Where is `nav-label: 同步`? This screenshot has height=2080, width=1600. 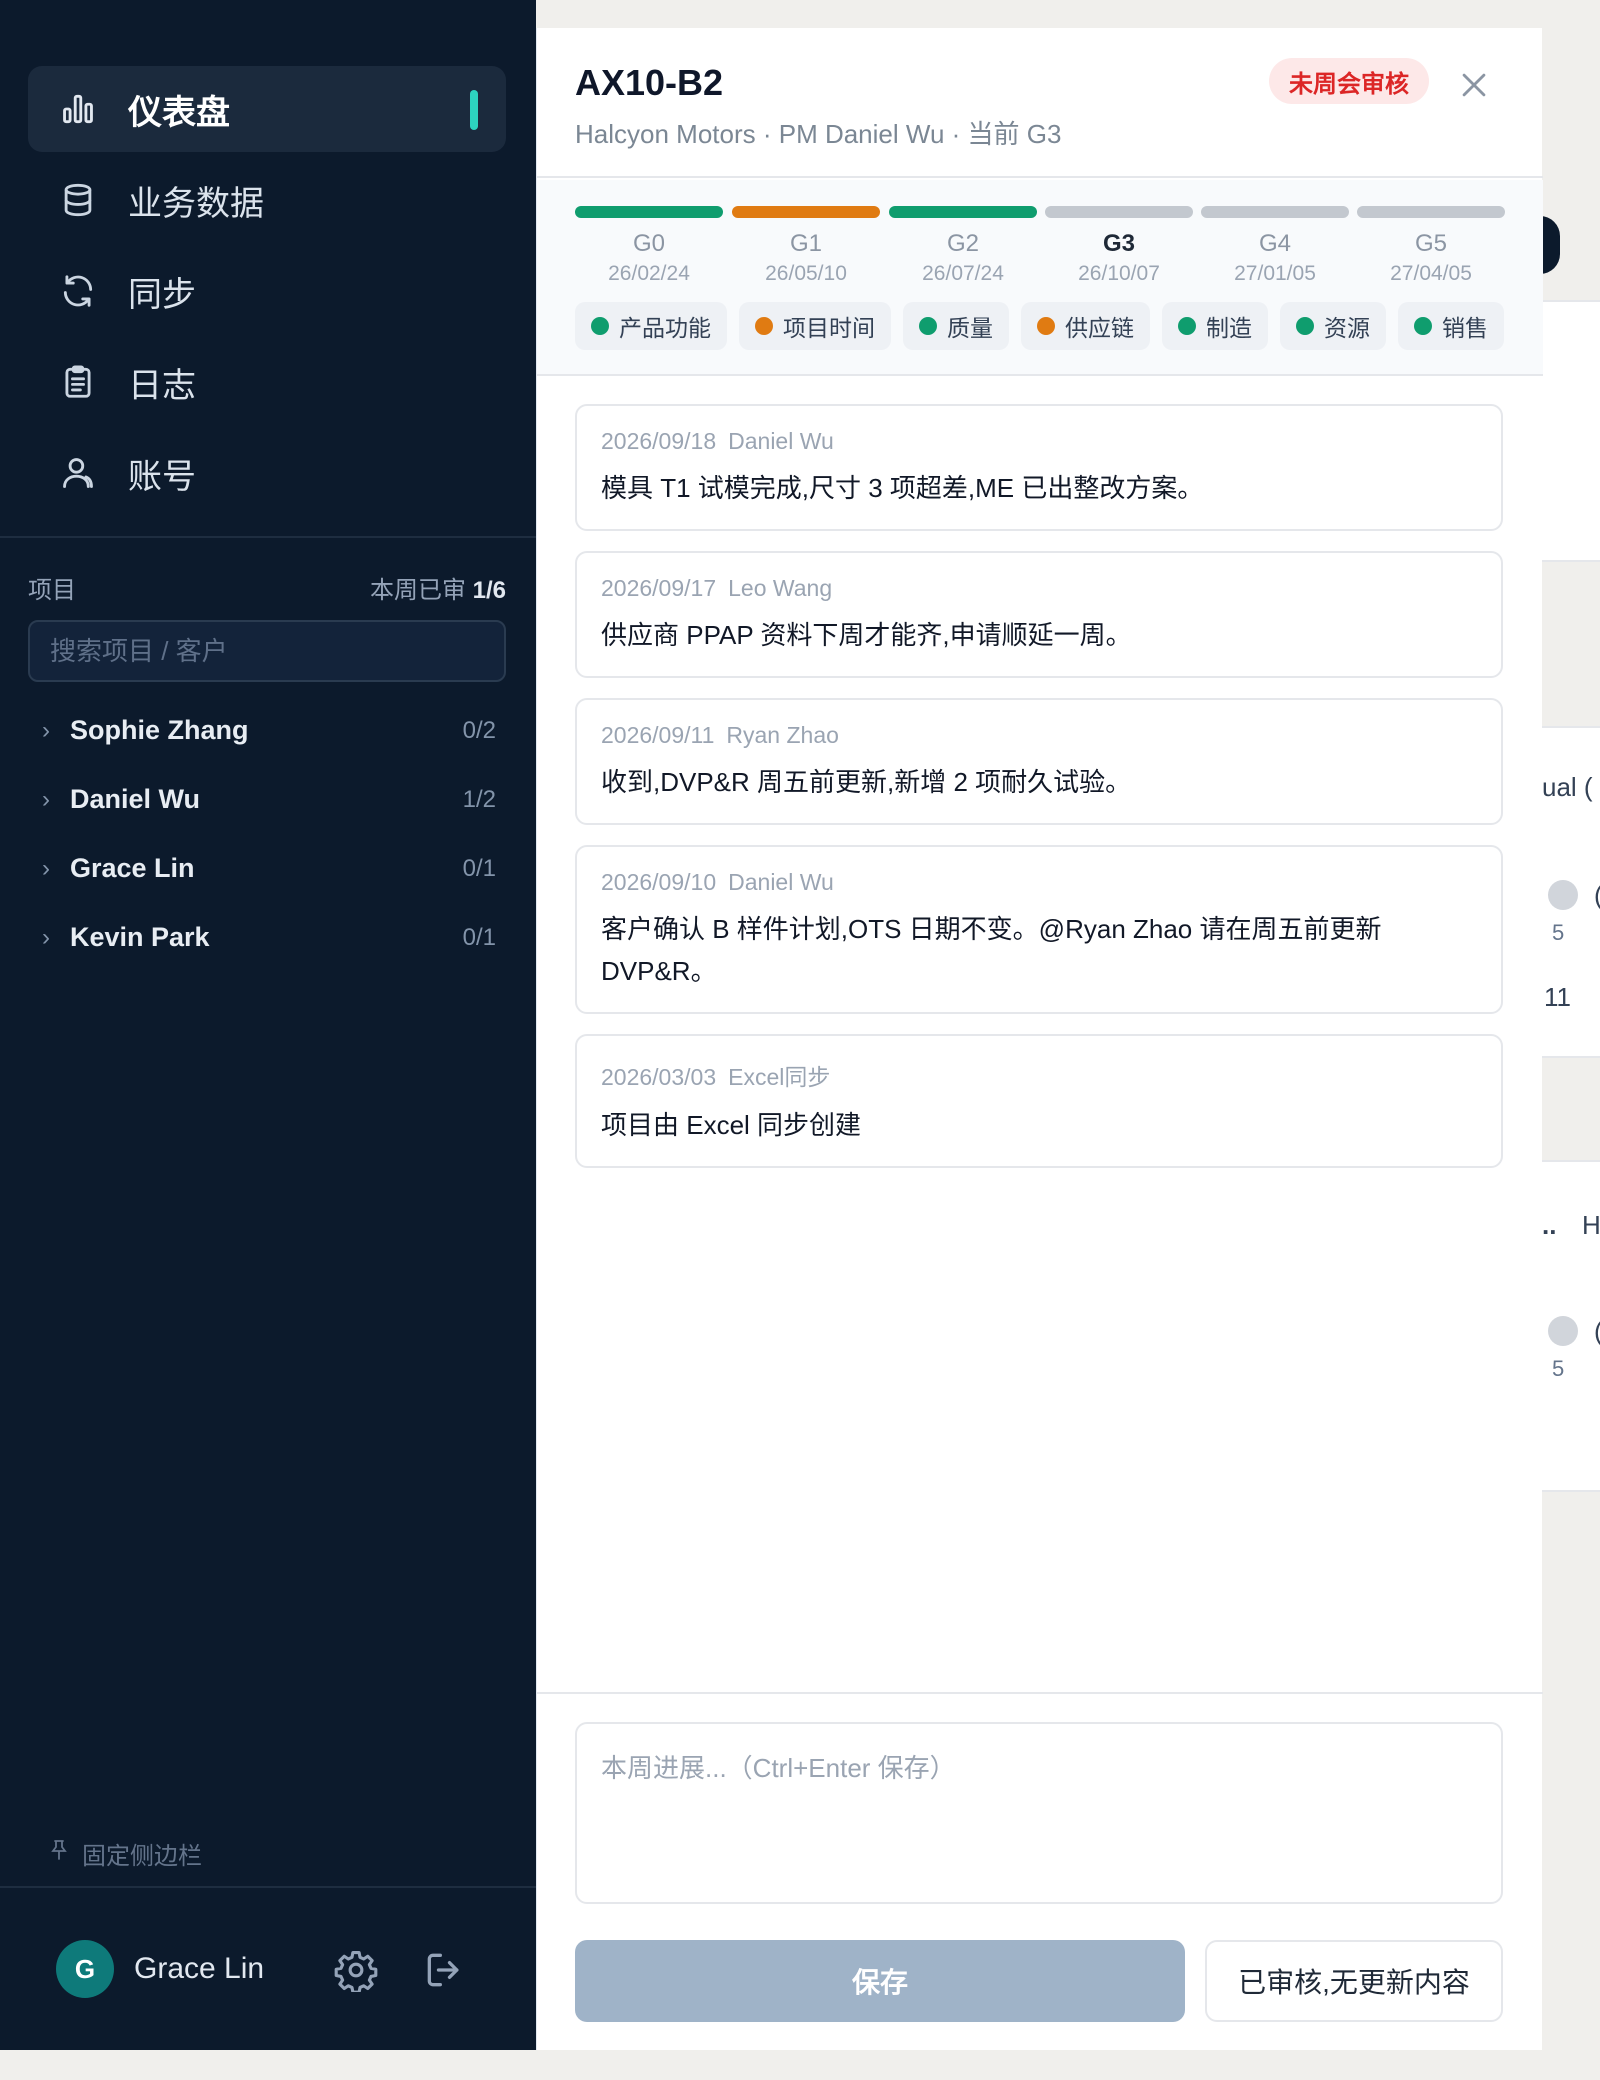 nav-label: 同步 is located at coordinates (162, 294).